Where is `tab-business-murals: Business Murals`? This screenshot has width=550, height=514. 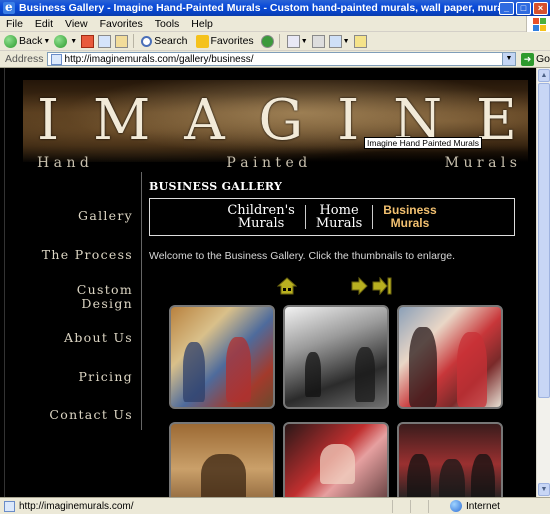 tab-business-murals: Business Murals is located at coordinates (409, 217).